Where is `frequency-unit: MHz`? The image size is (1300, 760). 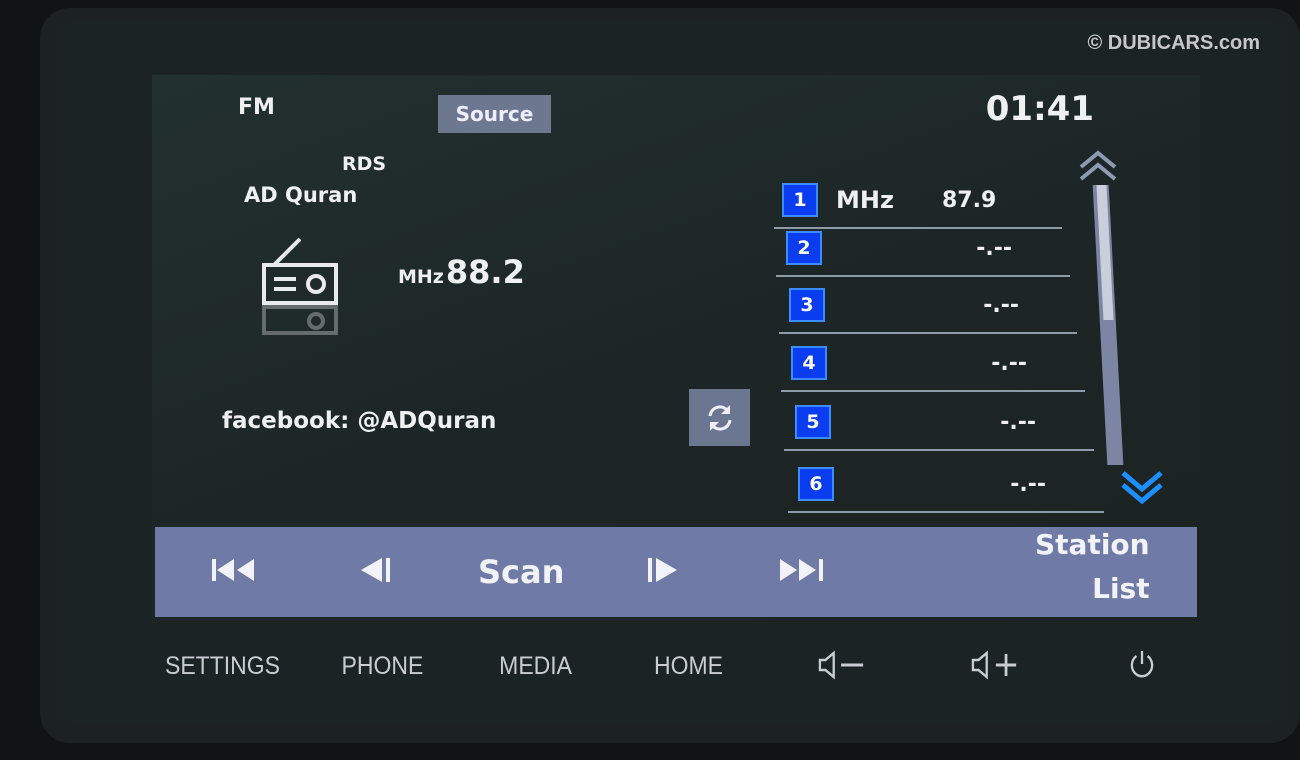 frequency-unit: MHz is located at coordinates (421, 277).